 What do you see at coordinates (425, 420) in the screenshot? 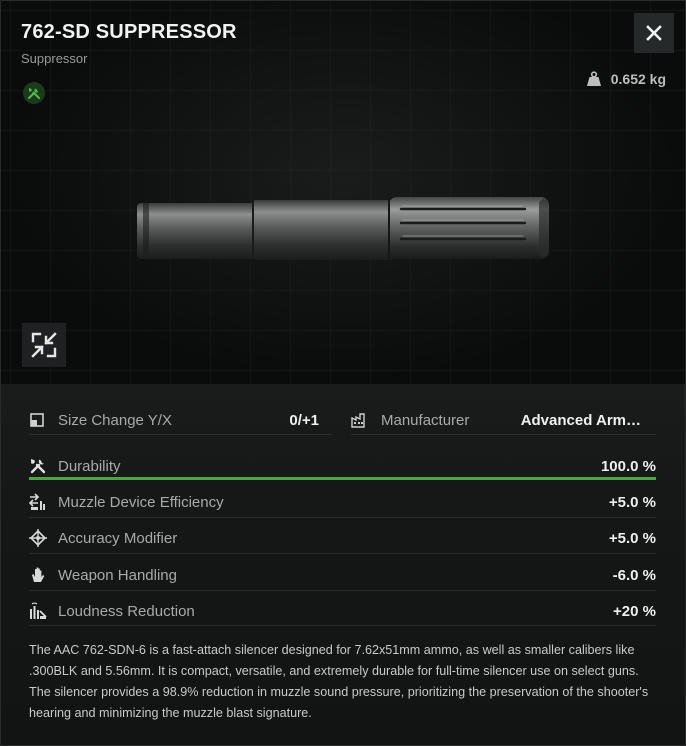
I see `manufacturer-label: Manufacturer` at bounding box center [425, 420].